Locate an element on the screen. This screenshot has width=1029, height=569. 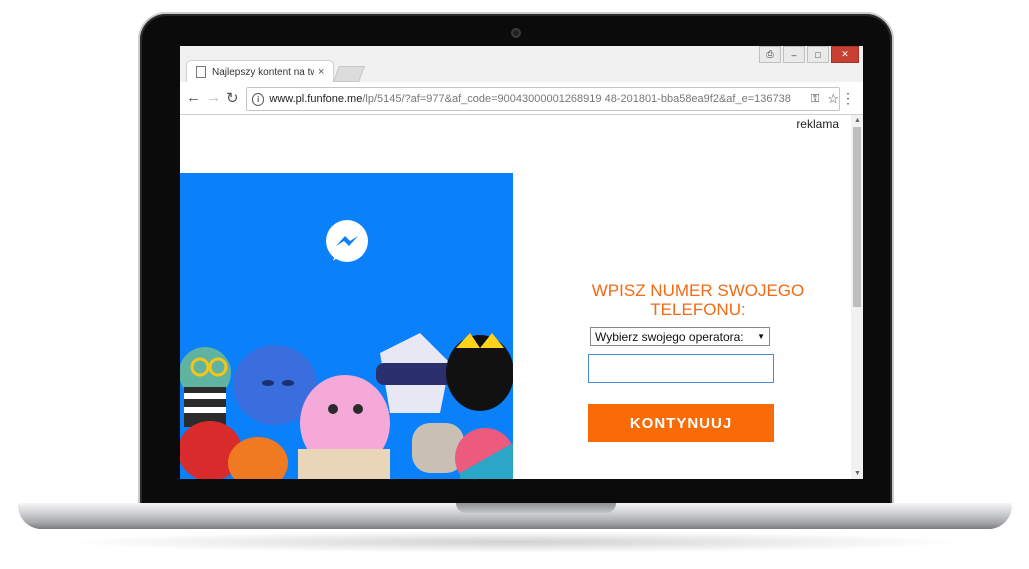
tab-title: Najlepszy kontent na tw is located at coordinates (263, 72).